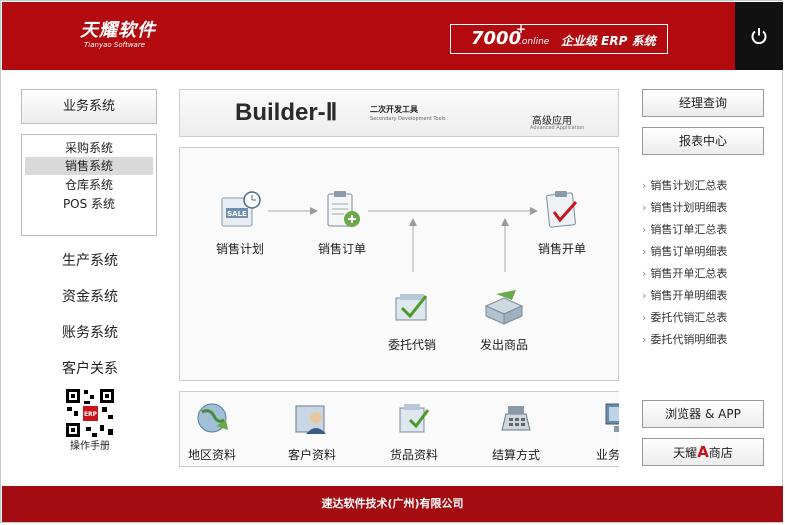 Image resolution: width=785 pixels, height=525 pixels. Describe the element at coordinates (89, 166) in the screenshot. I see `submenu-item-sales: 销售系统` at that location.